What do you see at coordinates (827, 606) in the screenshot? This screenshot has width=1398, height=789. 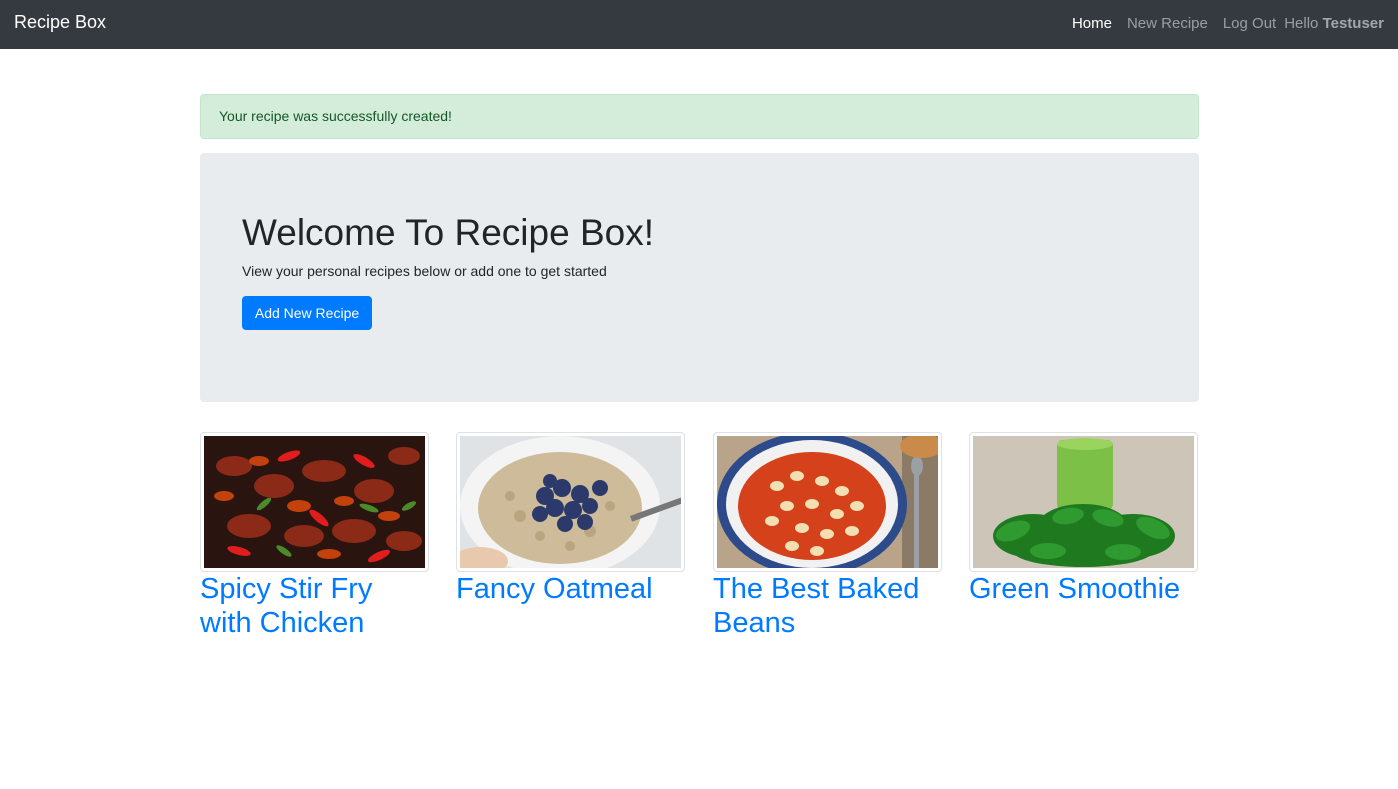 I see `recipe-title-link: The Best Baked Beans` at bounding box center [827, 606].